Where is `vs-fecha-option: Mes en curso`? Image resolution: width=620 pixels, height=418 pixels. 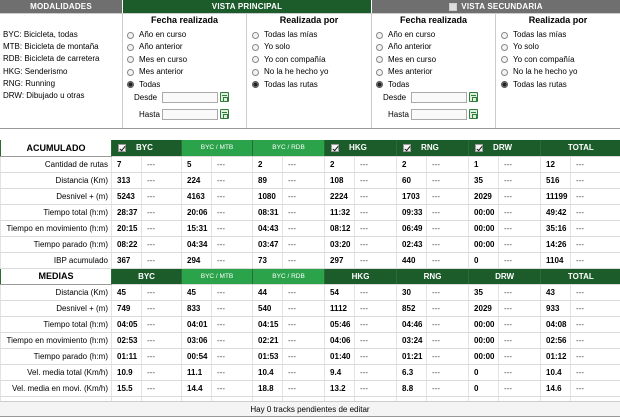 vs-fecha-option: Mes en curso is located at coordinates (406, 60).